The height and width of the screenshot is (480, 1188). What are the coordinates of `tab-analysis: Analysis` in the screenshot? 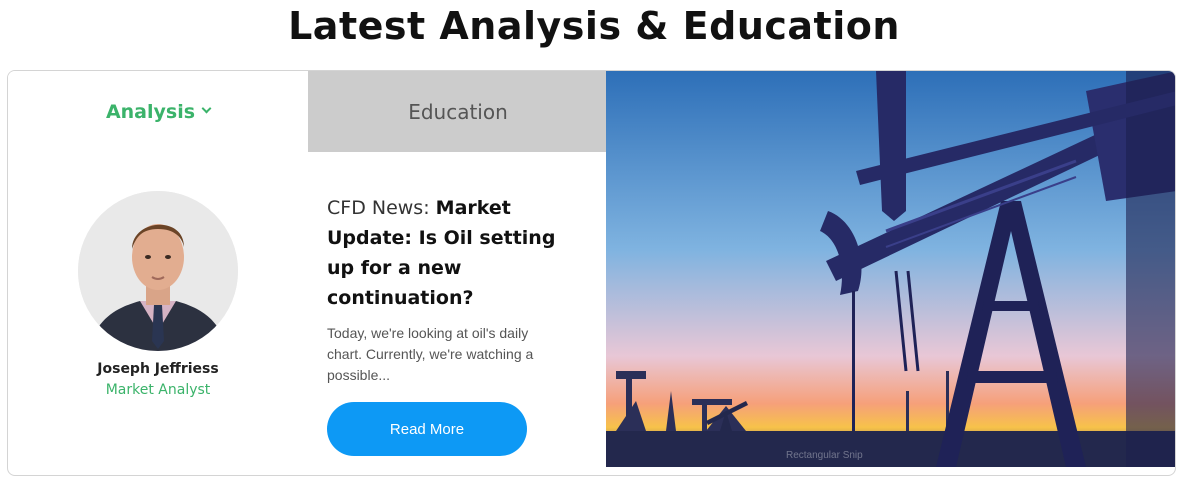 It's located at (158, 111).